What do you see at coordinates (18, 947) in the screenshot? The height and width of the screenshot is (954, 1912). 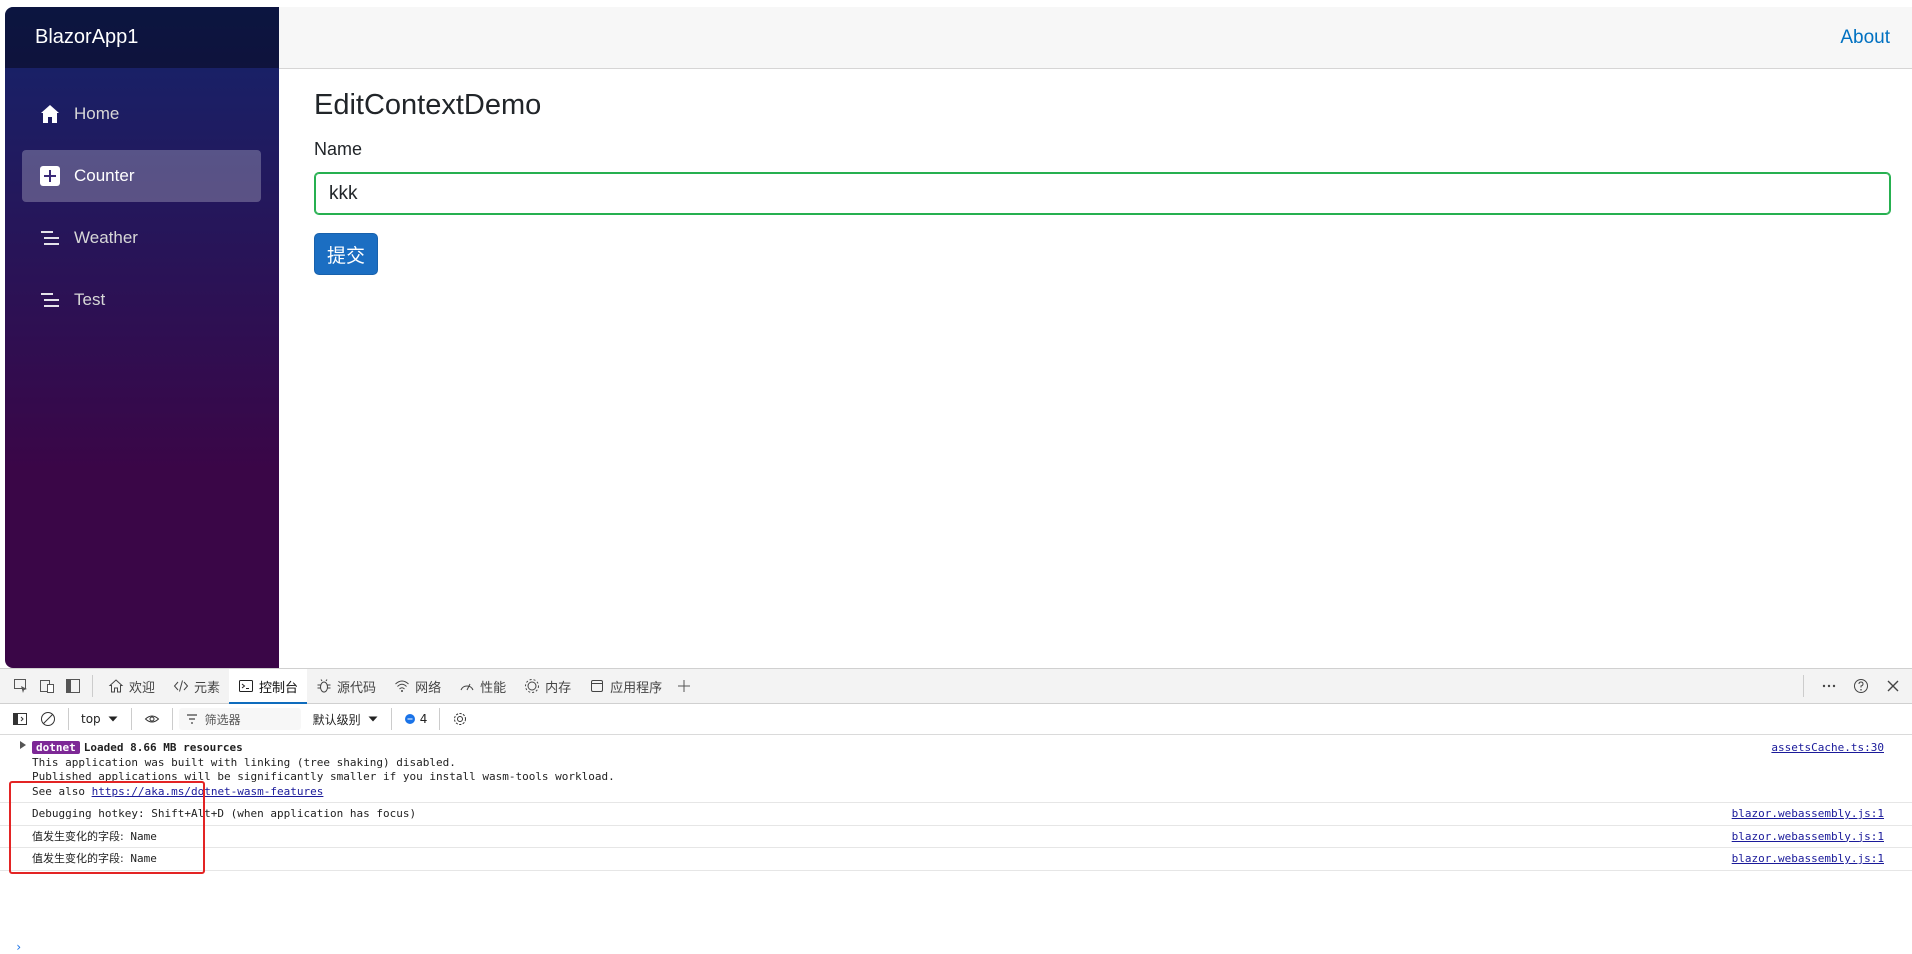 I see `console-prompt-icon: ›` at bounding box center [18, 947].